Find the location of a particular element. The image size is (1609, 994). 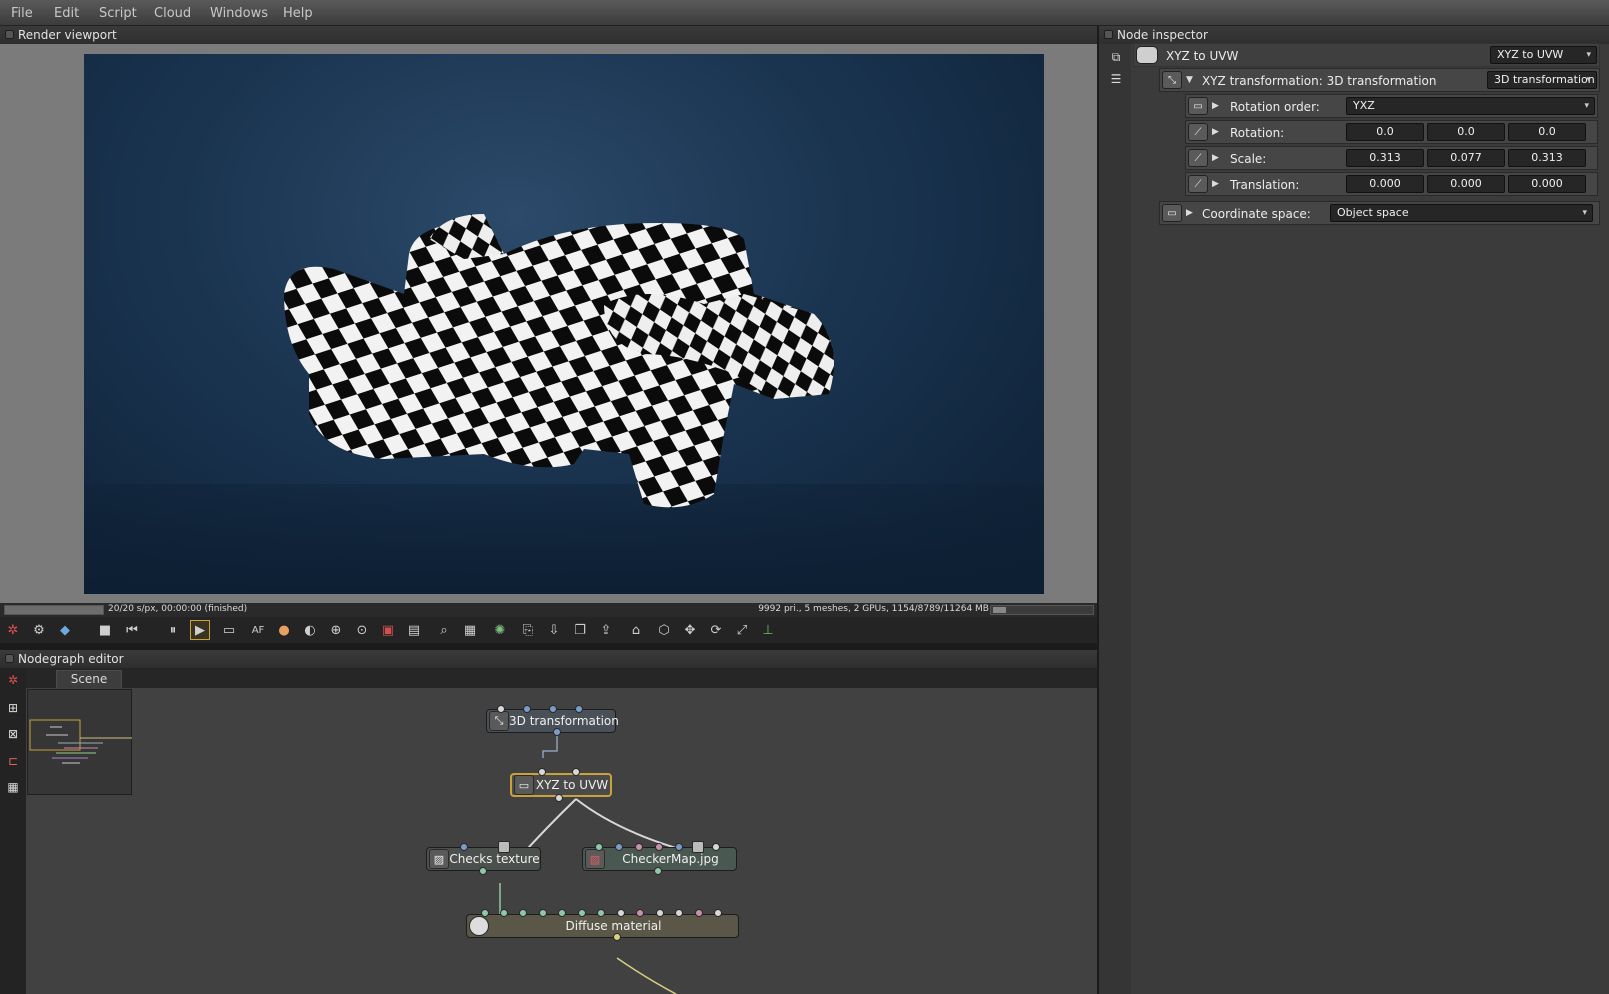

coordinate-space-dropdown: Object space ▾ is located at coordinates (1461, 213).